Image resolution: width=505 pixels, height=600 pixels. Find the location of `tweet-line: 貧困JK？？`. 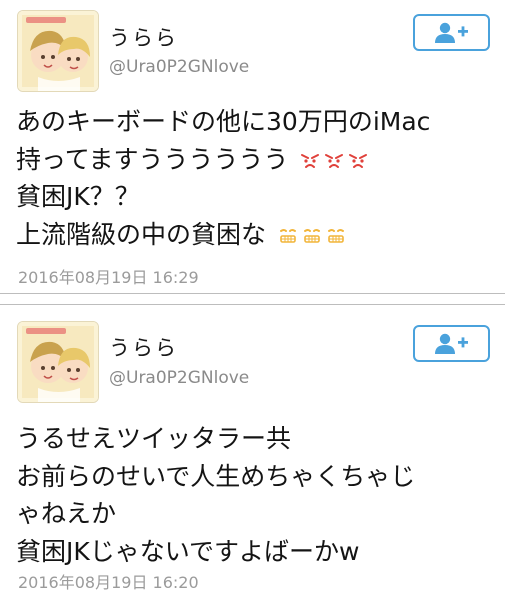

tweet-line: 貧困JK？？ is located at coordinates (255, 197).